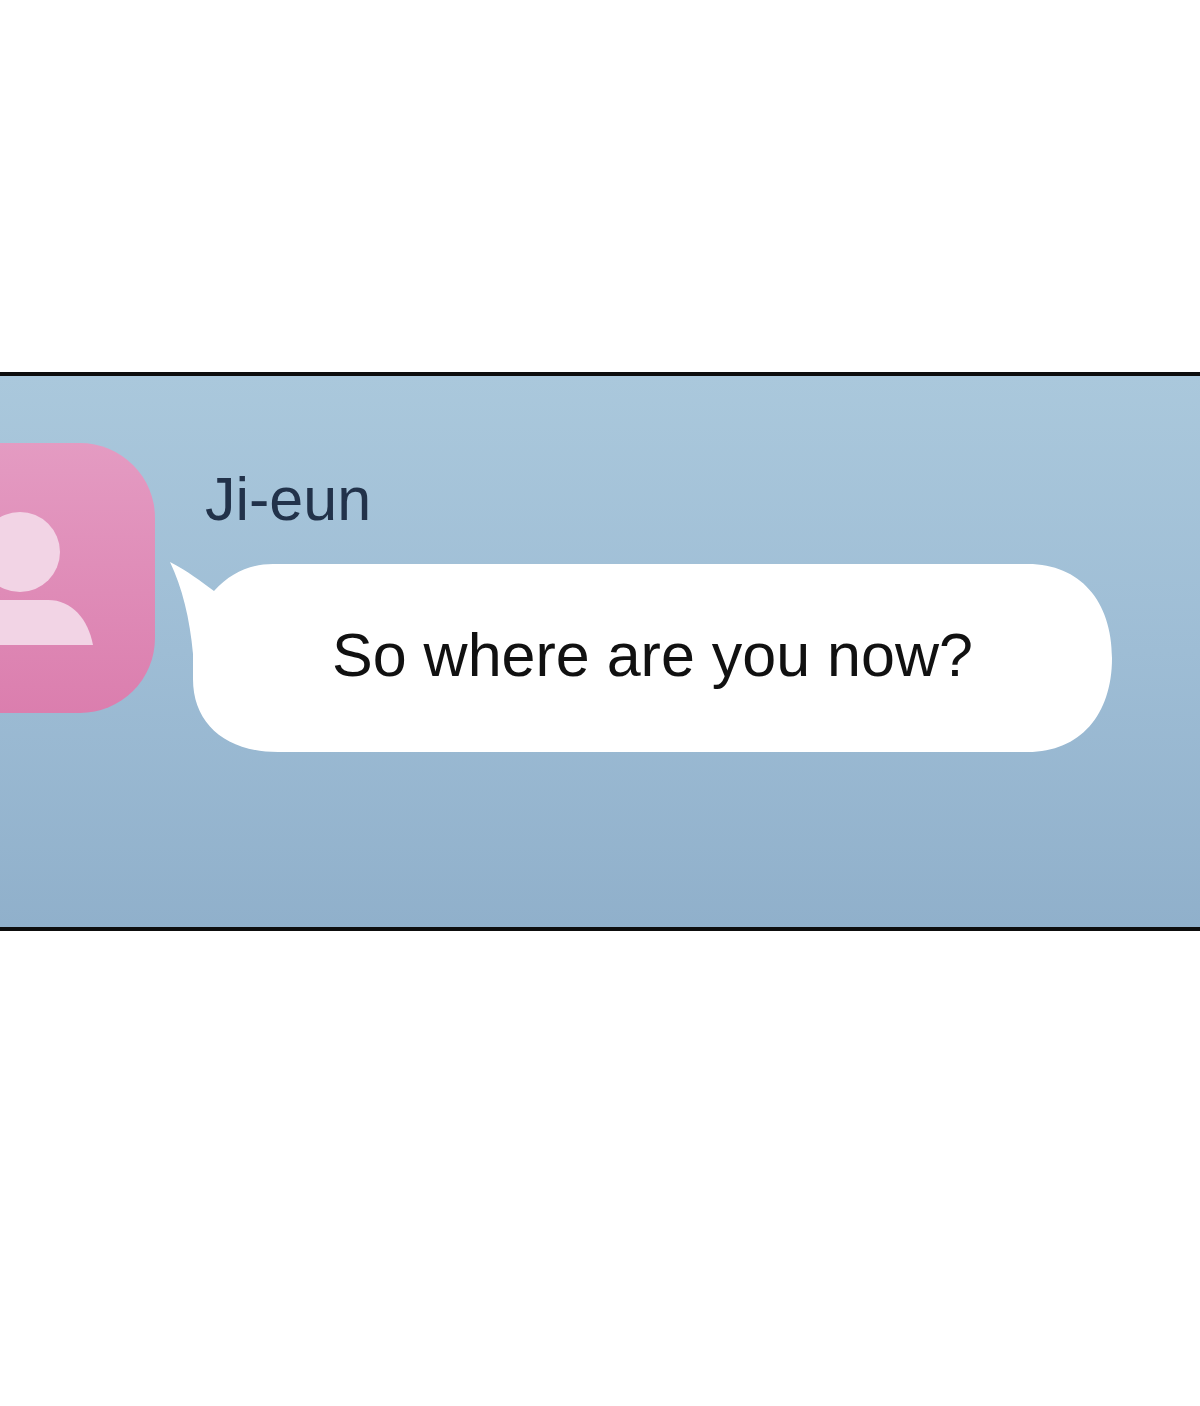 The image size is (1200, 1406). Describe the element at coordinates (652, 655) in the screenshot. I see `message-text: So where are you now?` at that location.